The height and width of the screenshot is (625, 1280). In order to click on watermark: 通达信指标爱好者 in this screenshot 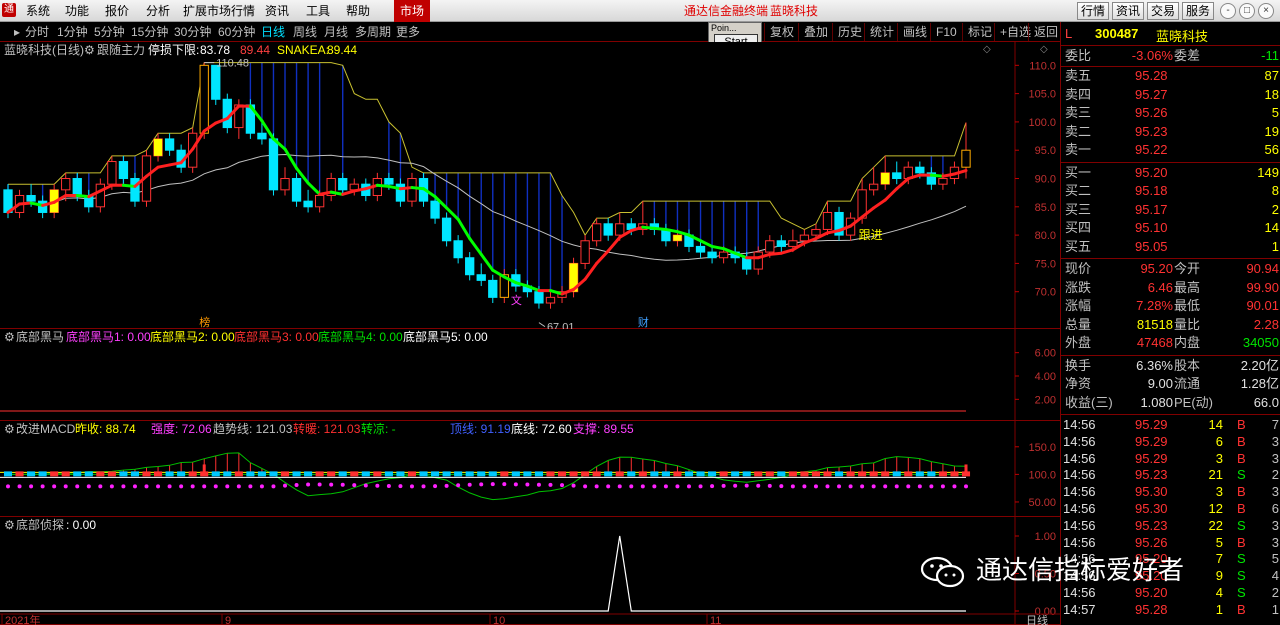, I will do `click(1052, 570)`.